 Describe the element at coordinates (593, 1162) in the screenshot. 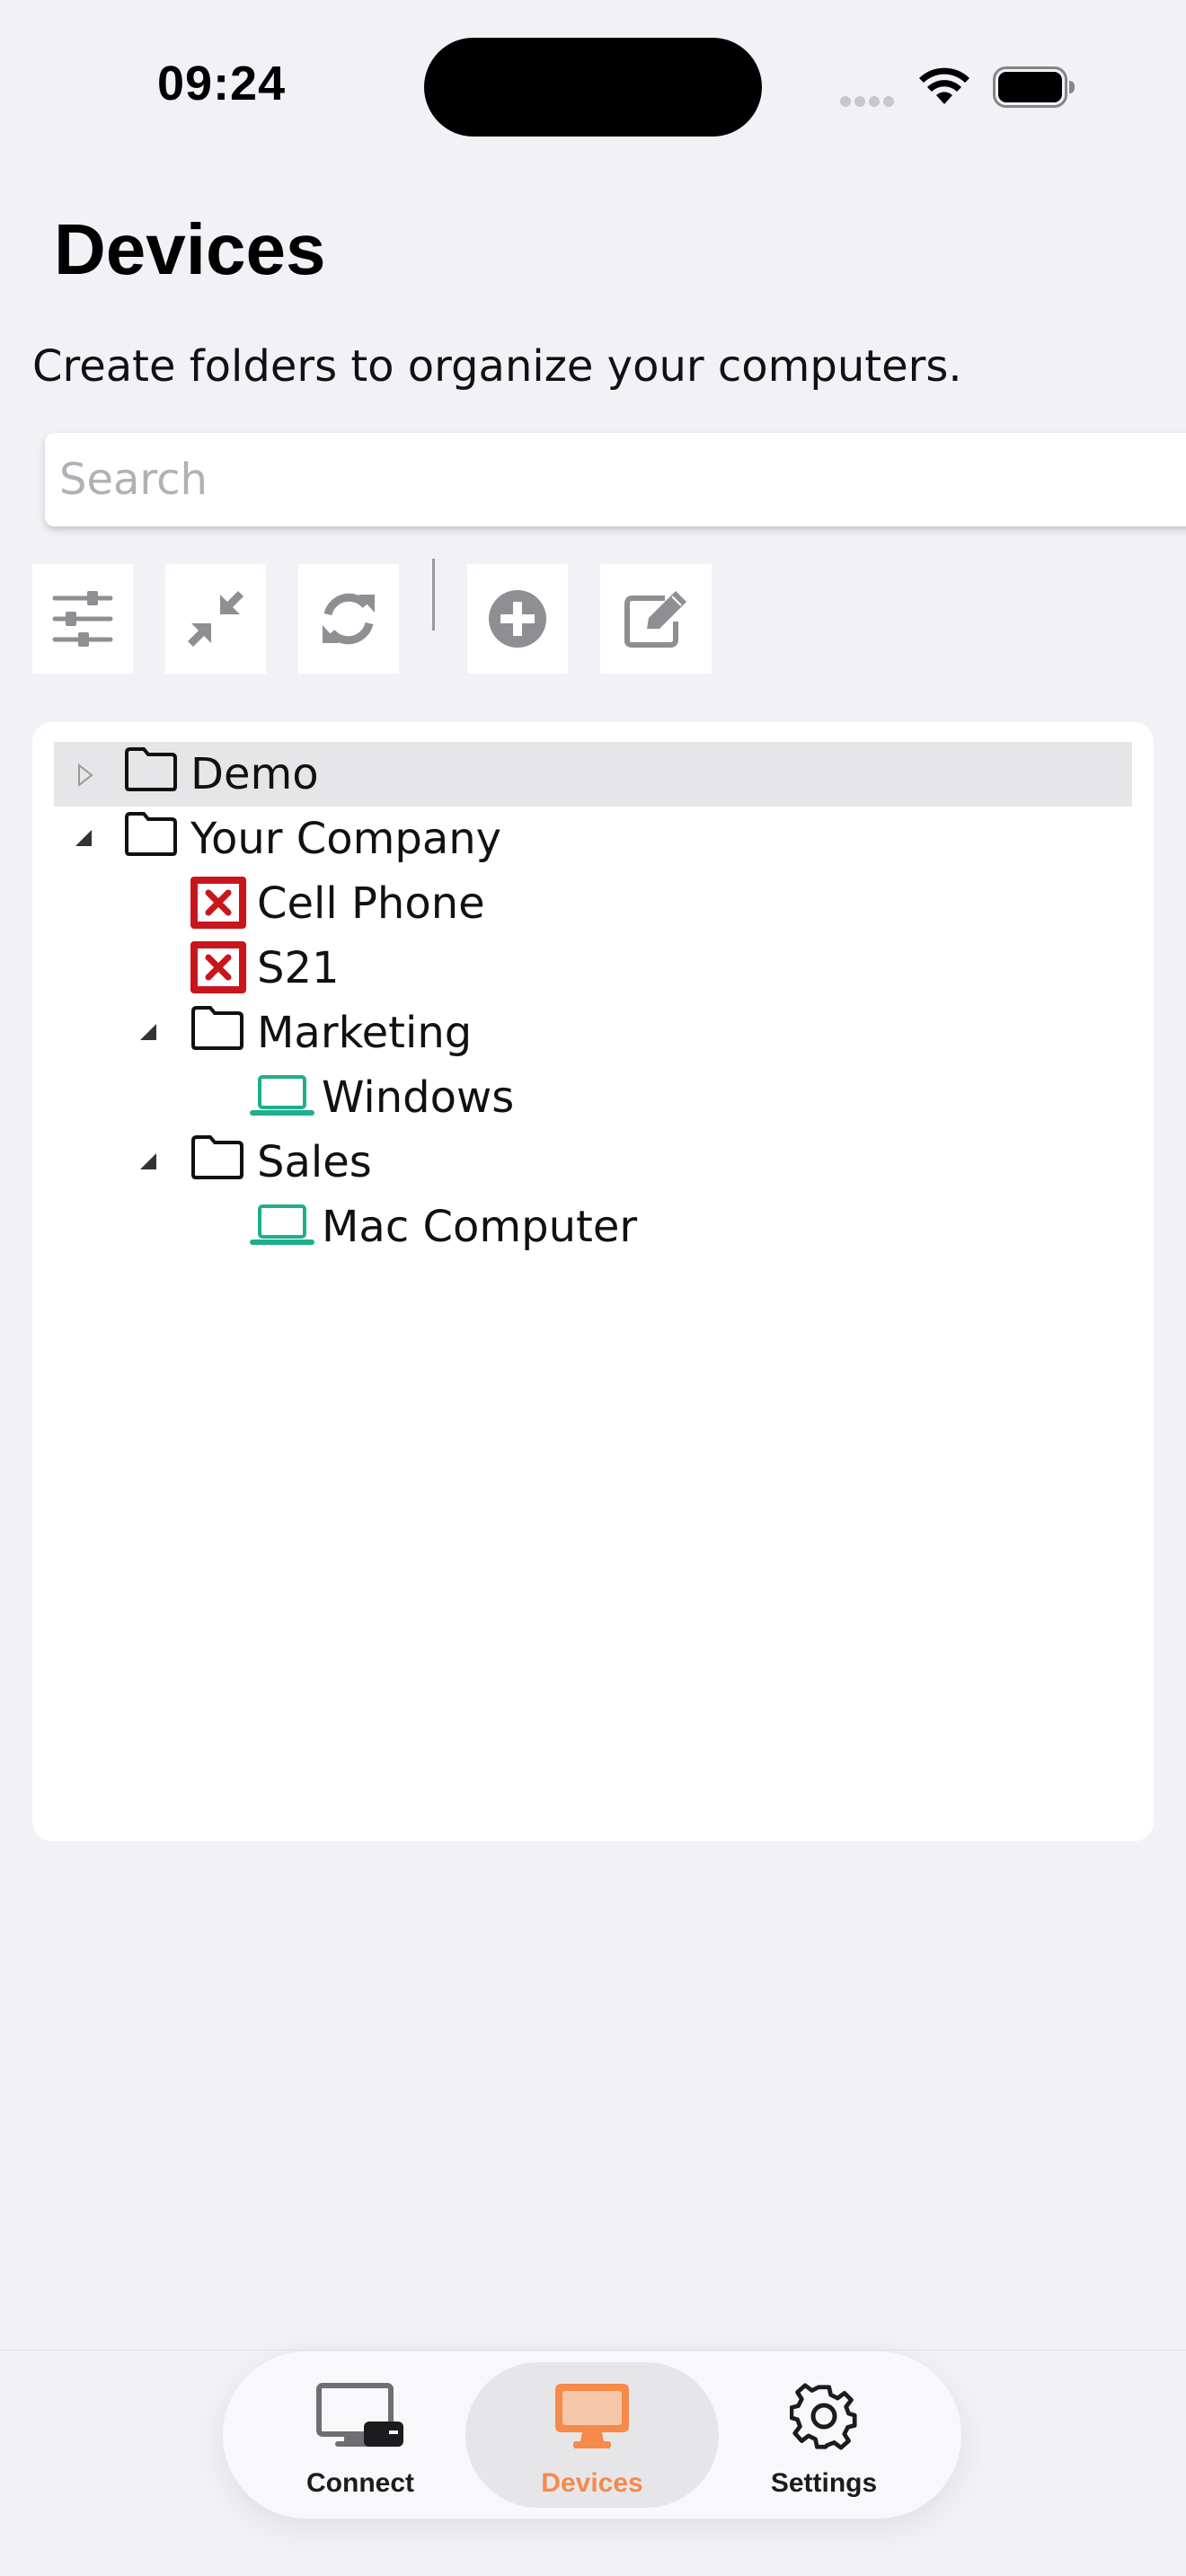

I see `tree-item-sales: Sales` at that location.